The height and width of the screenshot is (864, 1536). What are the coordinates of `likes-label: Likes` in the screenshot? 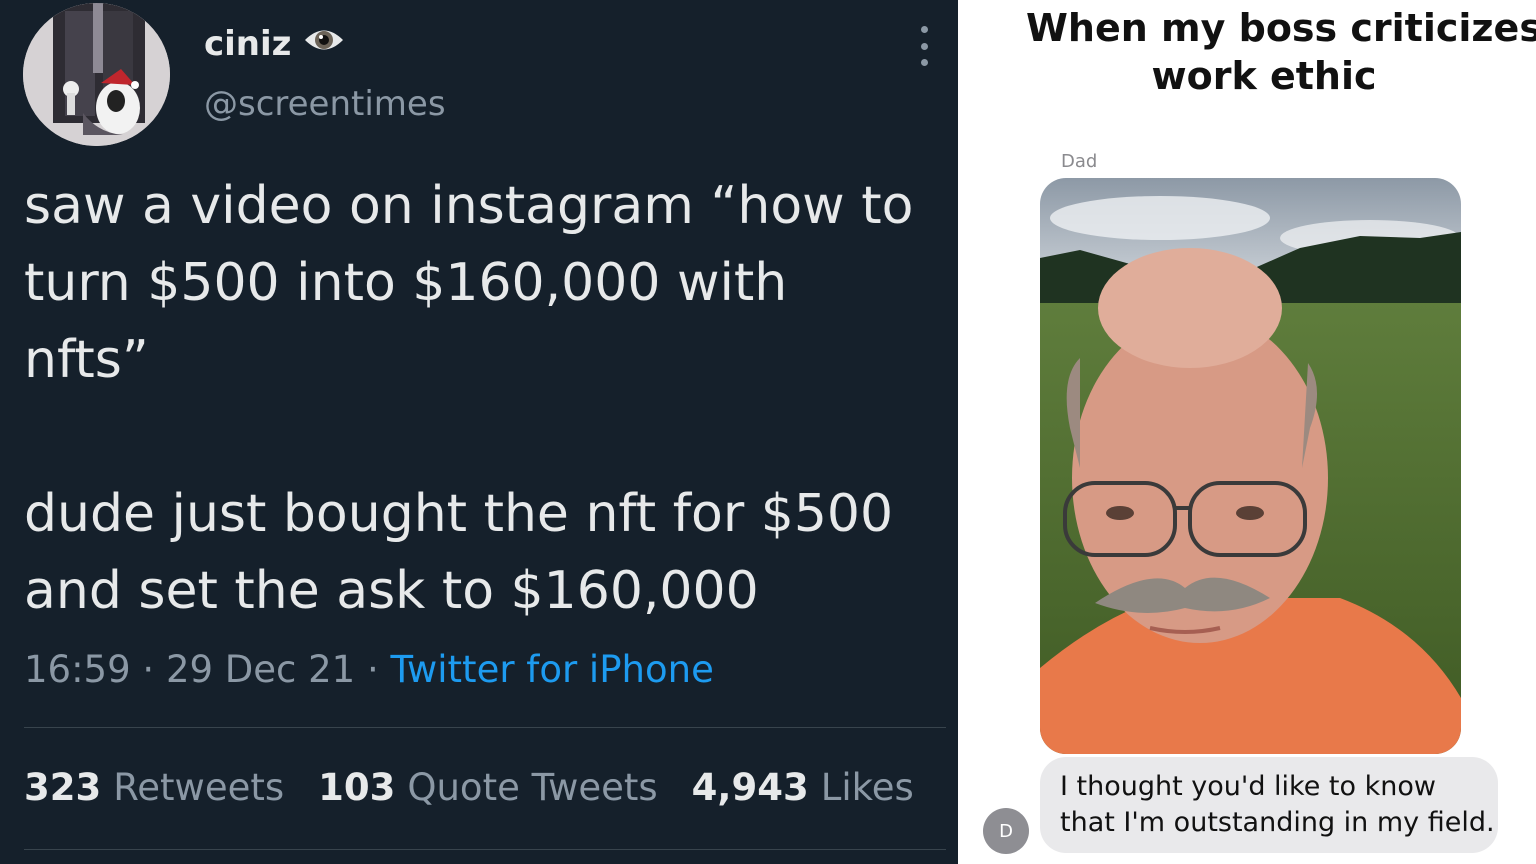 It's located at (867, 787).